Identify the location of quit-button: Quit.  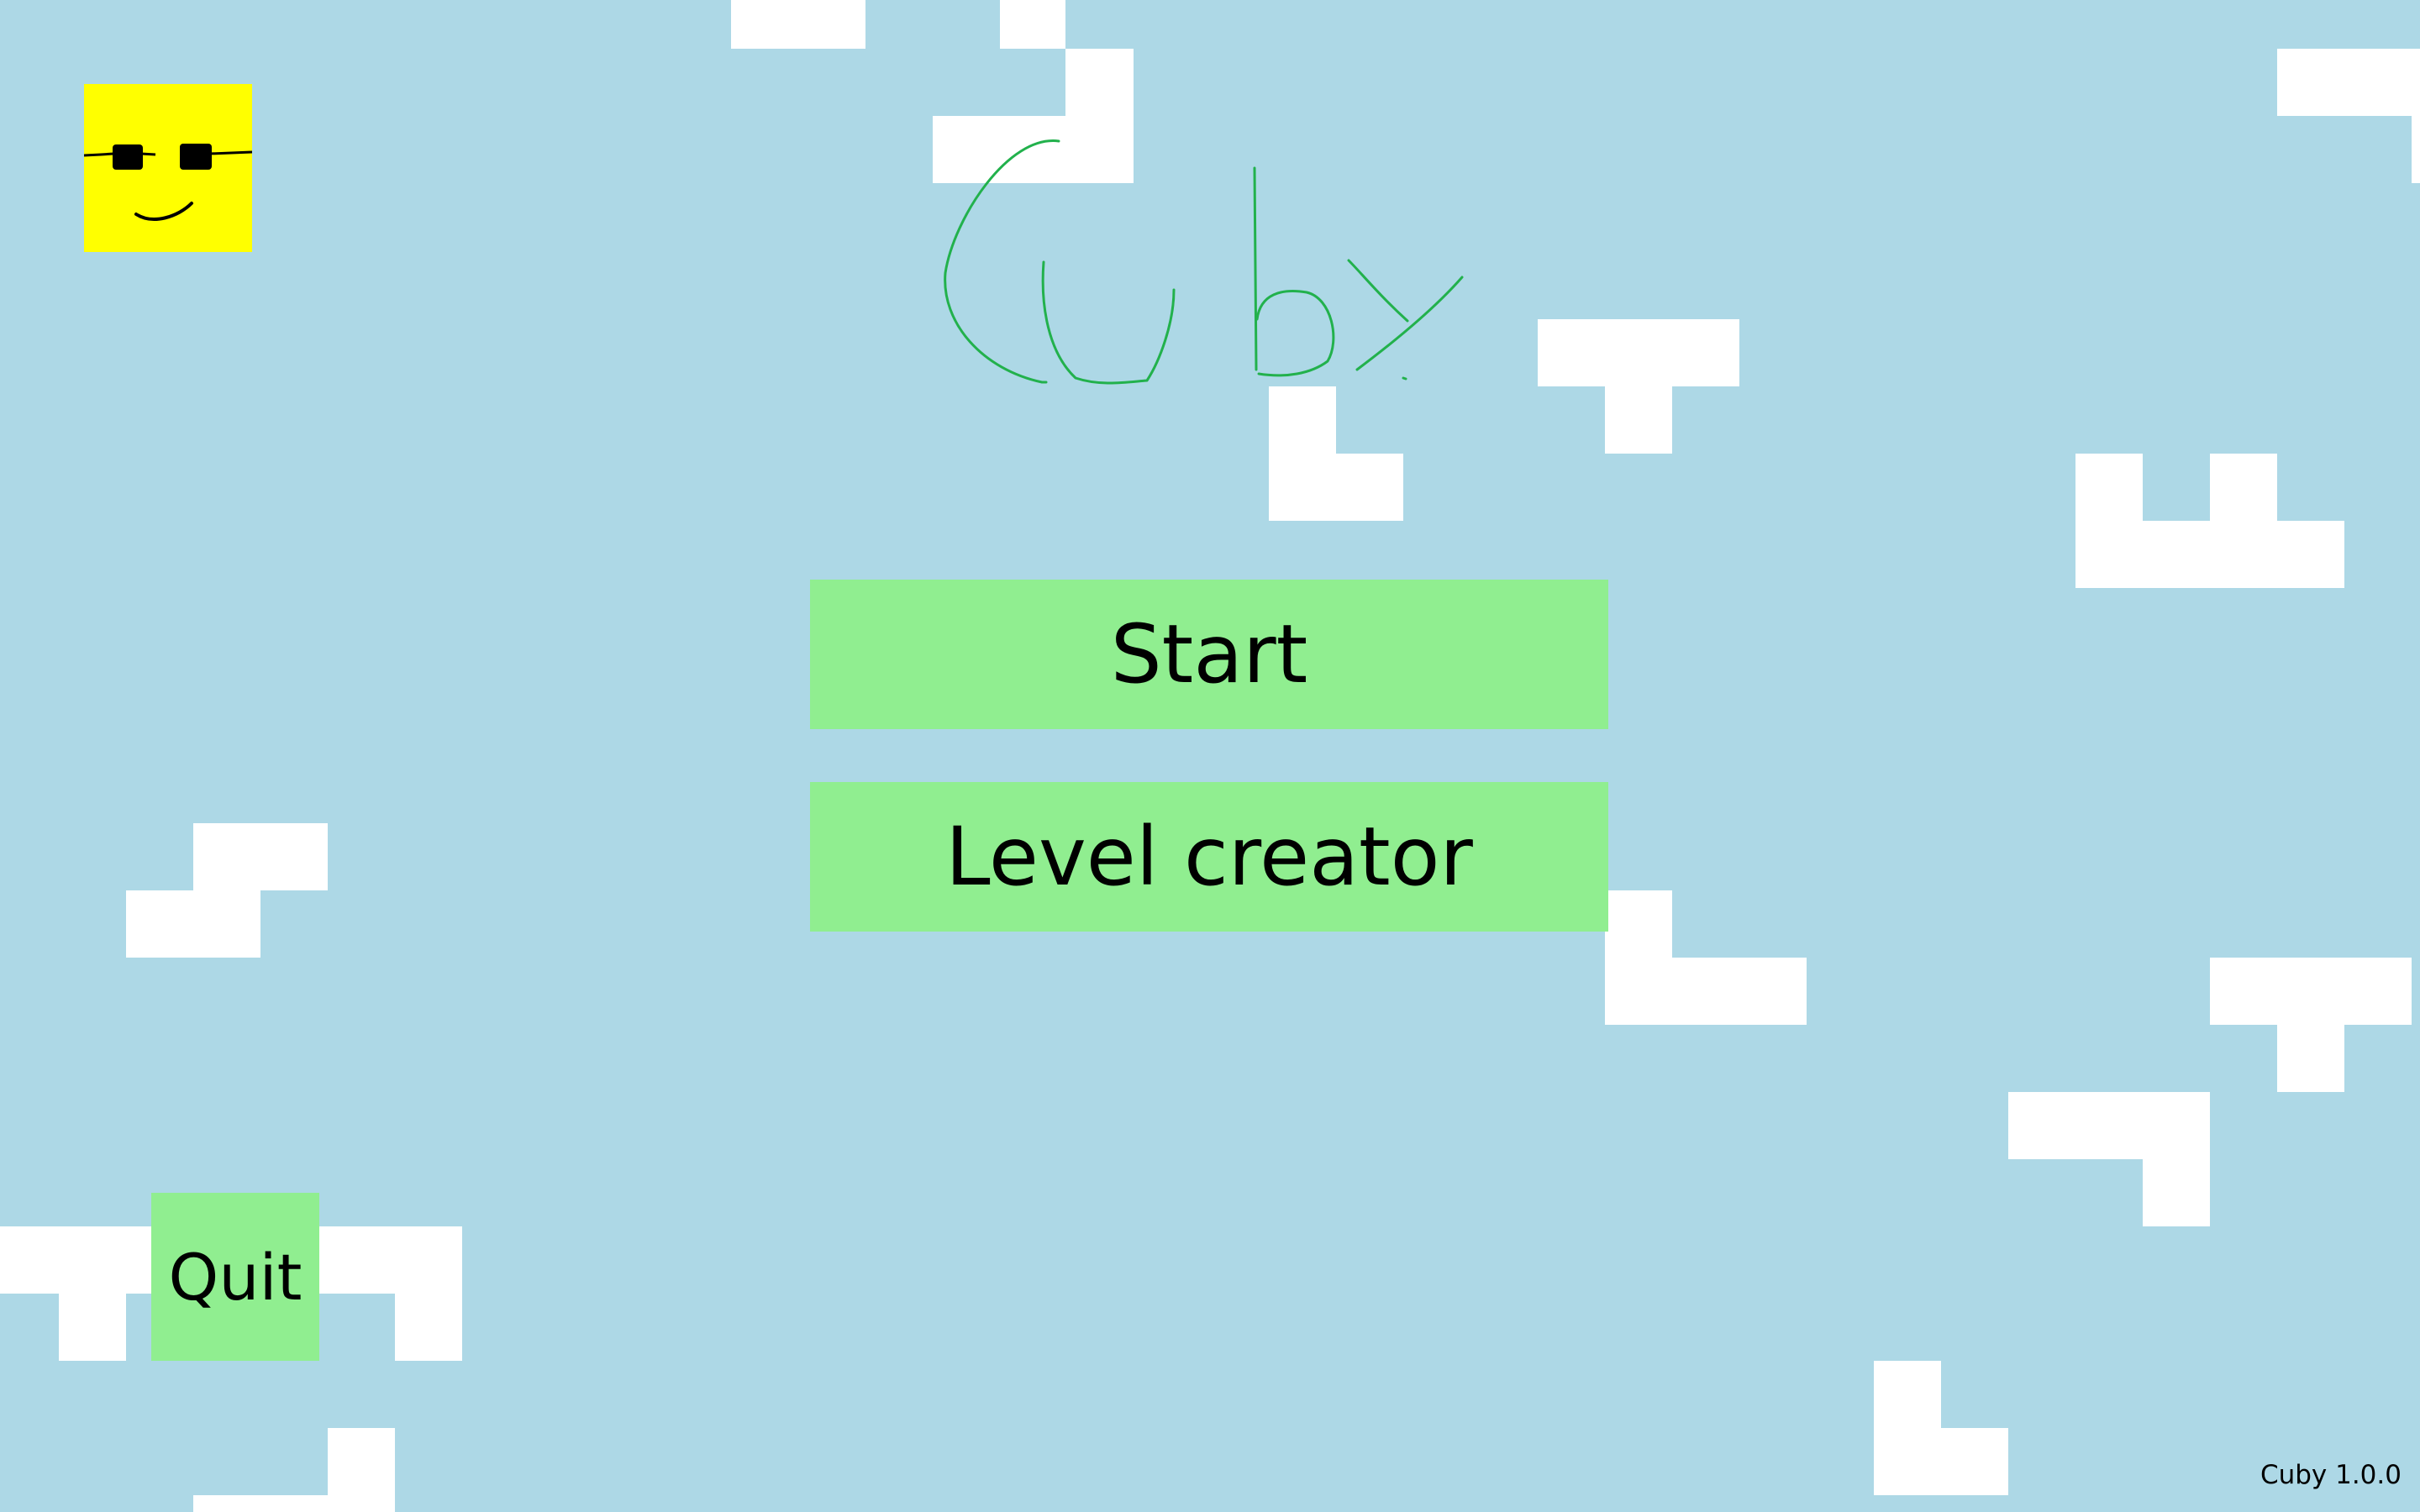
(235, 1277).